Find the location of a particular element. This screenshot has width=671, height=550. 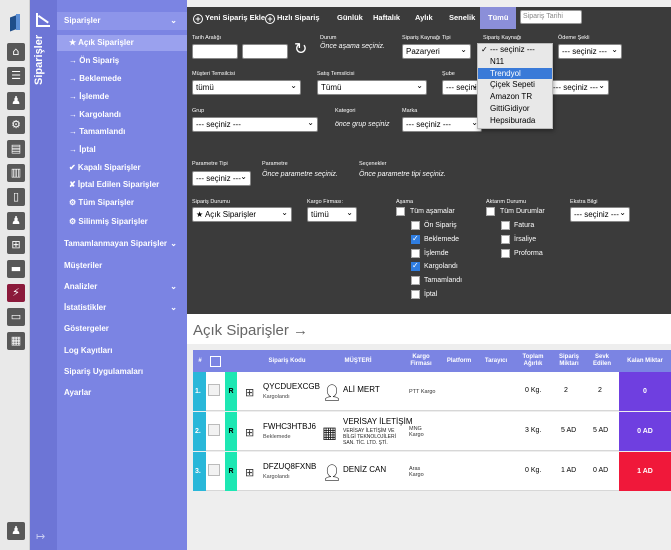

stage-cancelled-checkbox is located at coordinates (415, 294).